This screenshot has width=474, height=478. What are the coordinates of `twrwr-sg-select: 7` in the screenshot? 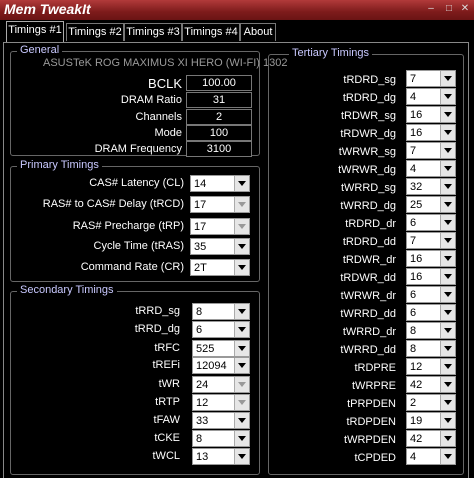 It's located at (431, 150).